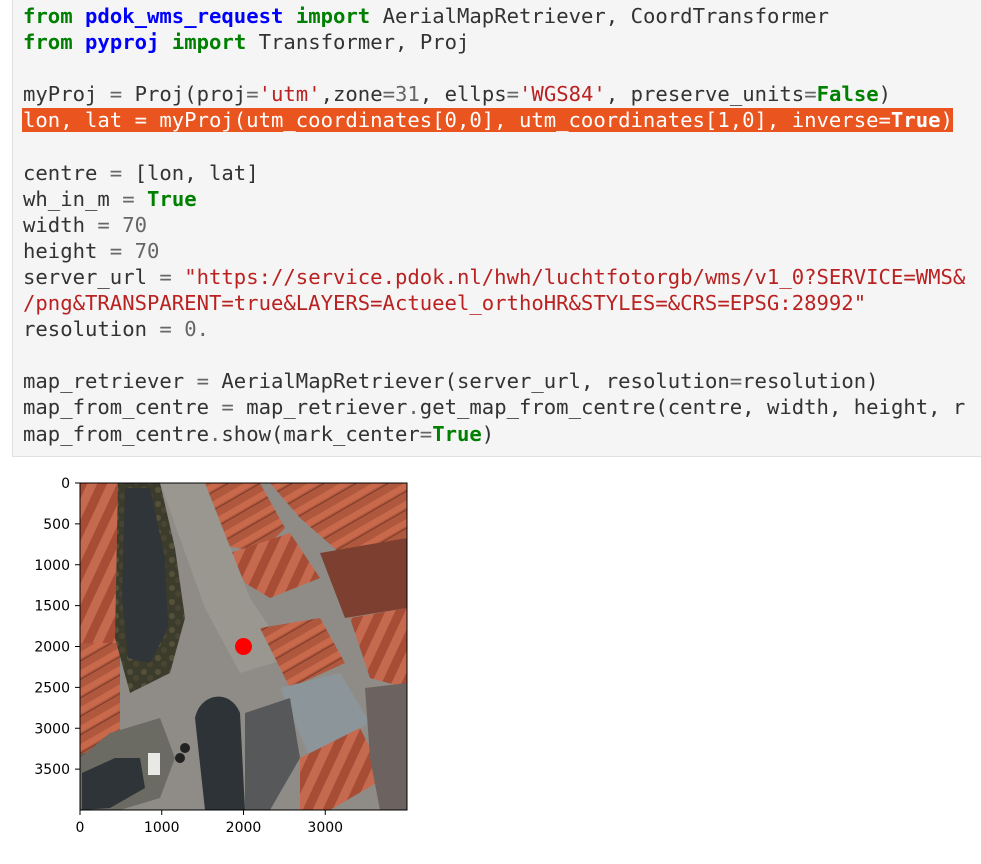 Image resolution: width=981 pixels, height=864 pixels. I want to click on aerial-map-image, so click(243, 646).